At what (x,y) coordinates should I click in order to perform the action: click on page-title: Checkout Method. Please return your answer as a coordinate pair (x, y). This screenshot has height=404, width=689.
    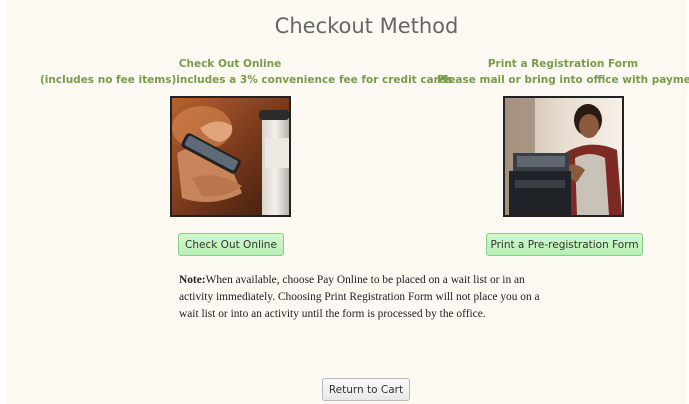
    Looking at the image, I should click on (366, 26).